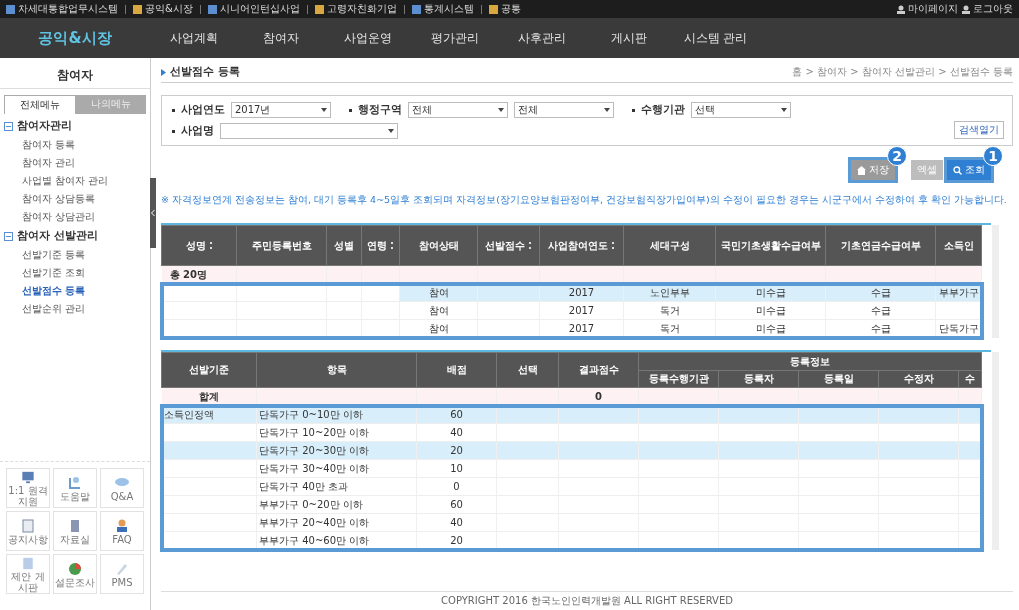 Image resolution: width=1019 pixels, height=610 pixels. What do you see at coordinates (571, 450) in the screenshot?
I see `table-row: 단독가구 20~30만 이하 20` at bounding box center [571, 450].